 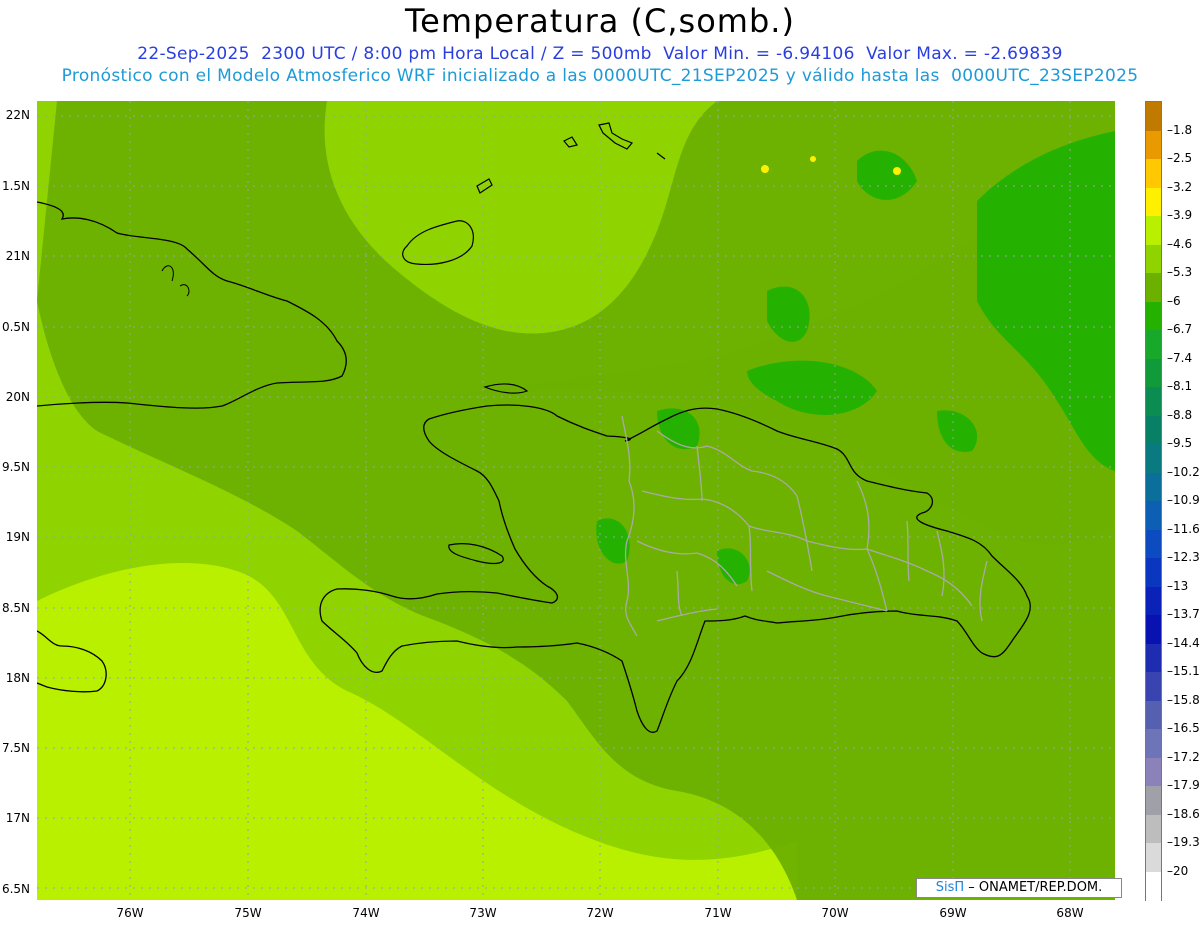 What do you see at coordinates (1178, 870) in the screenshot?
I see `colorbar-label: –20` at bounding box center [1178, 870].